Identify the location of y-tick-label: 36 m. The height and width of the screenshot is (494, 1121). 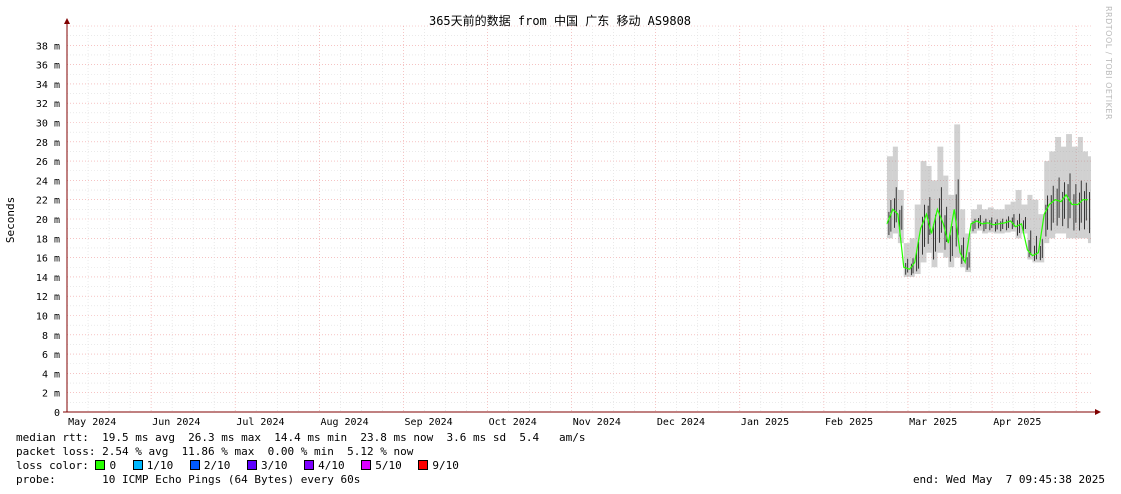
(48, 66).